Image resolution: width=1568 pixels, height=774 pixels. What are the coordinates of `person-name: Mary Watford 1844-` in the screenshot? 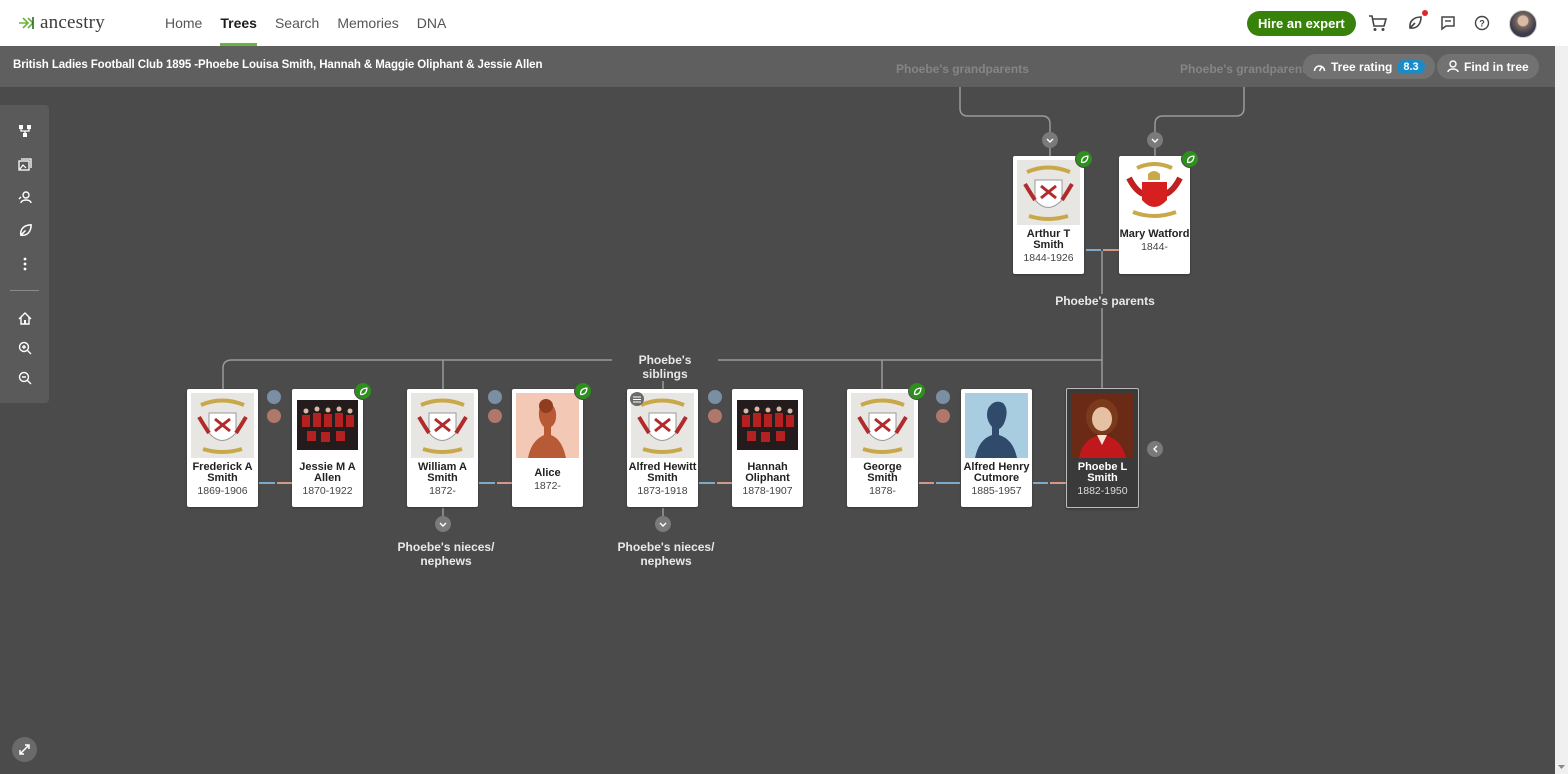 It's located at (1154, 241).